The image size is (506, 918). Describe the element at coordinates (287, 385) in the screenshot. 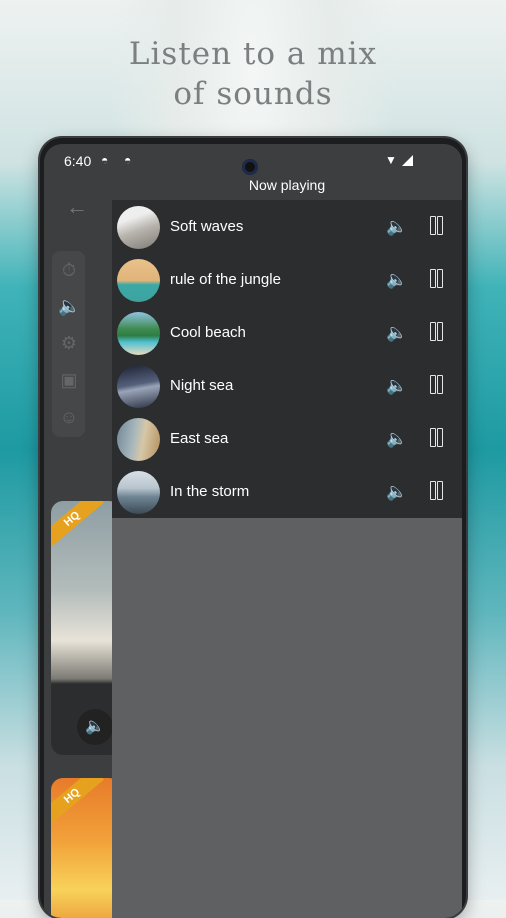

I see `list-item: Night sea 🔈` at that location.